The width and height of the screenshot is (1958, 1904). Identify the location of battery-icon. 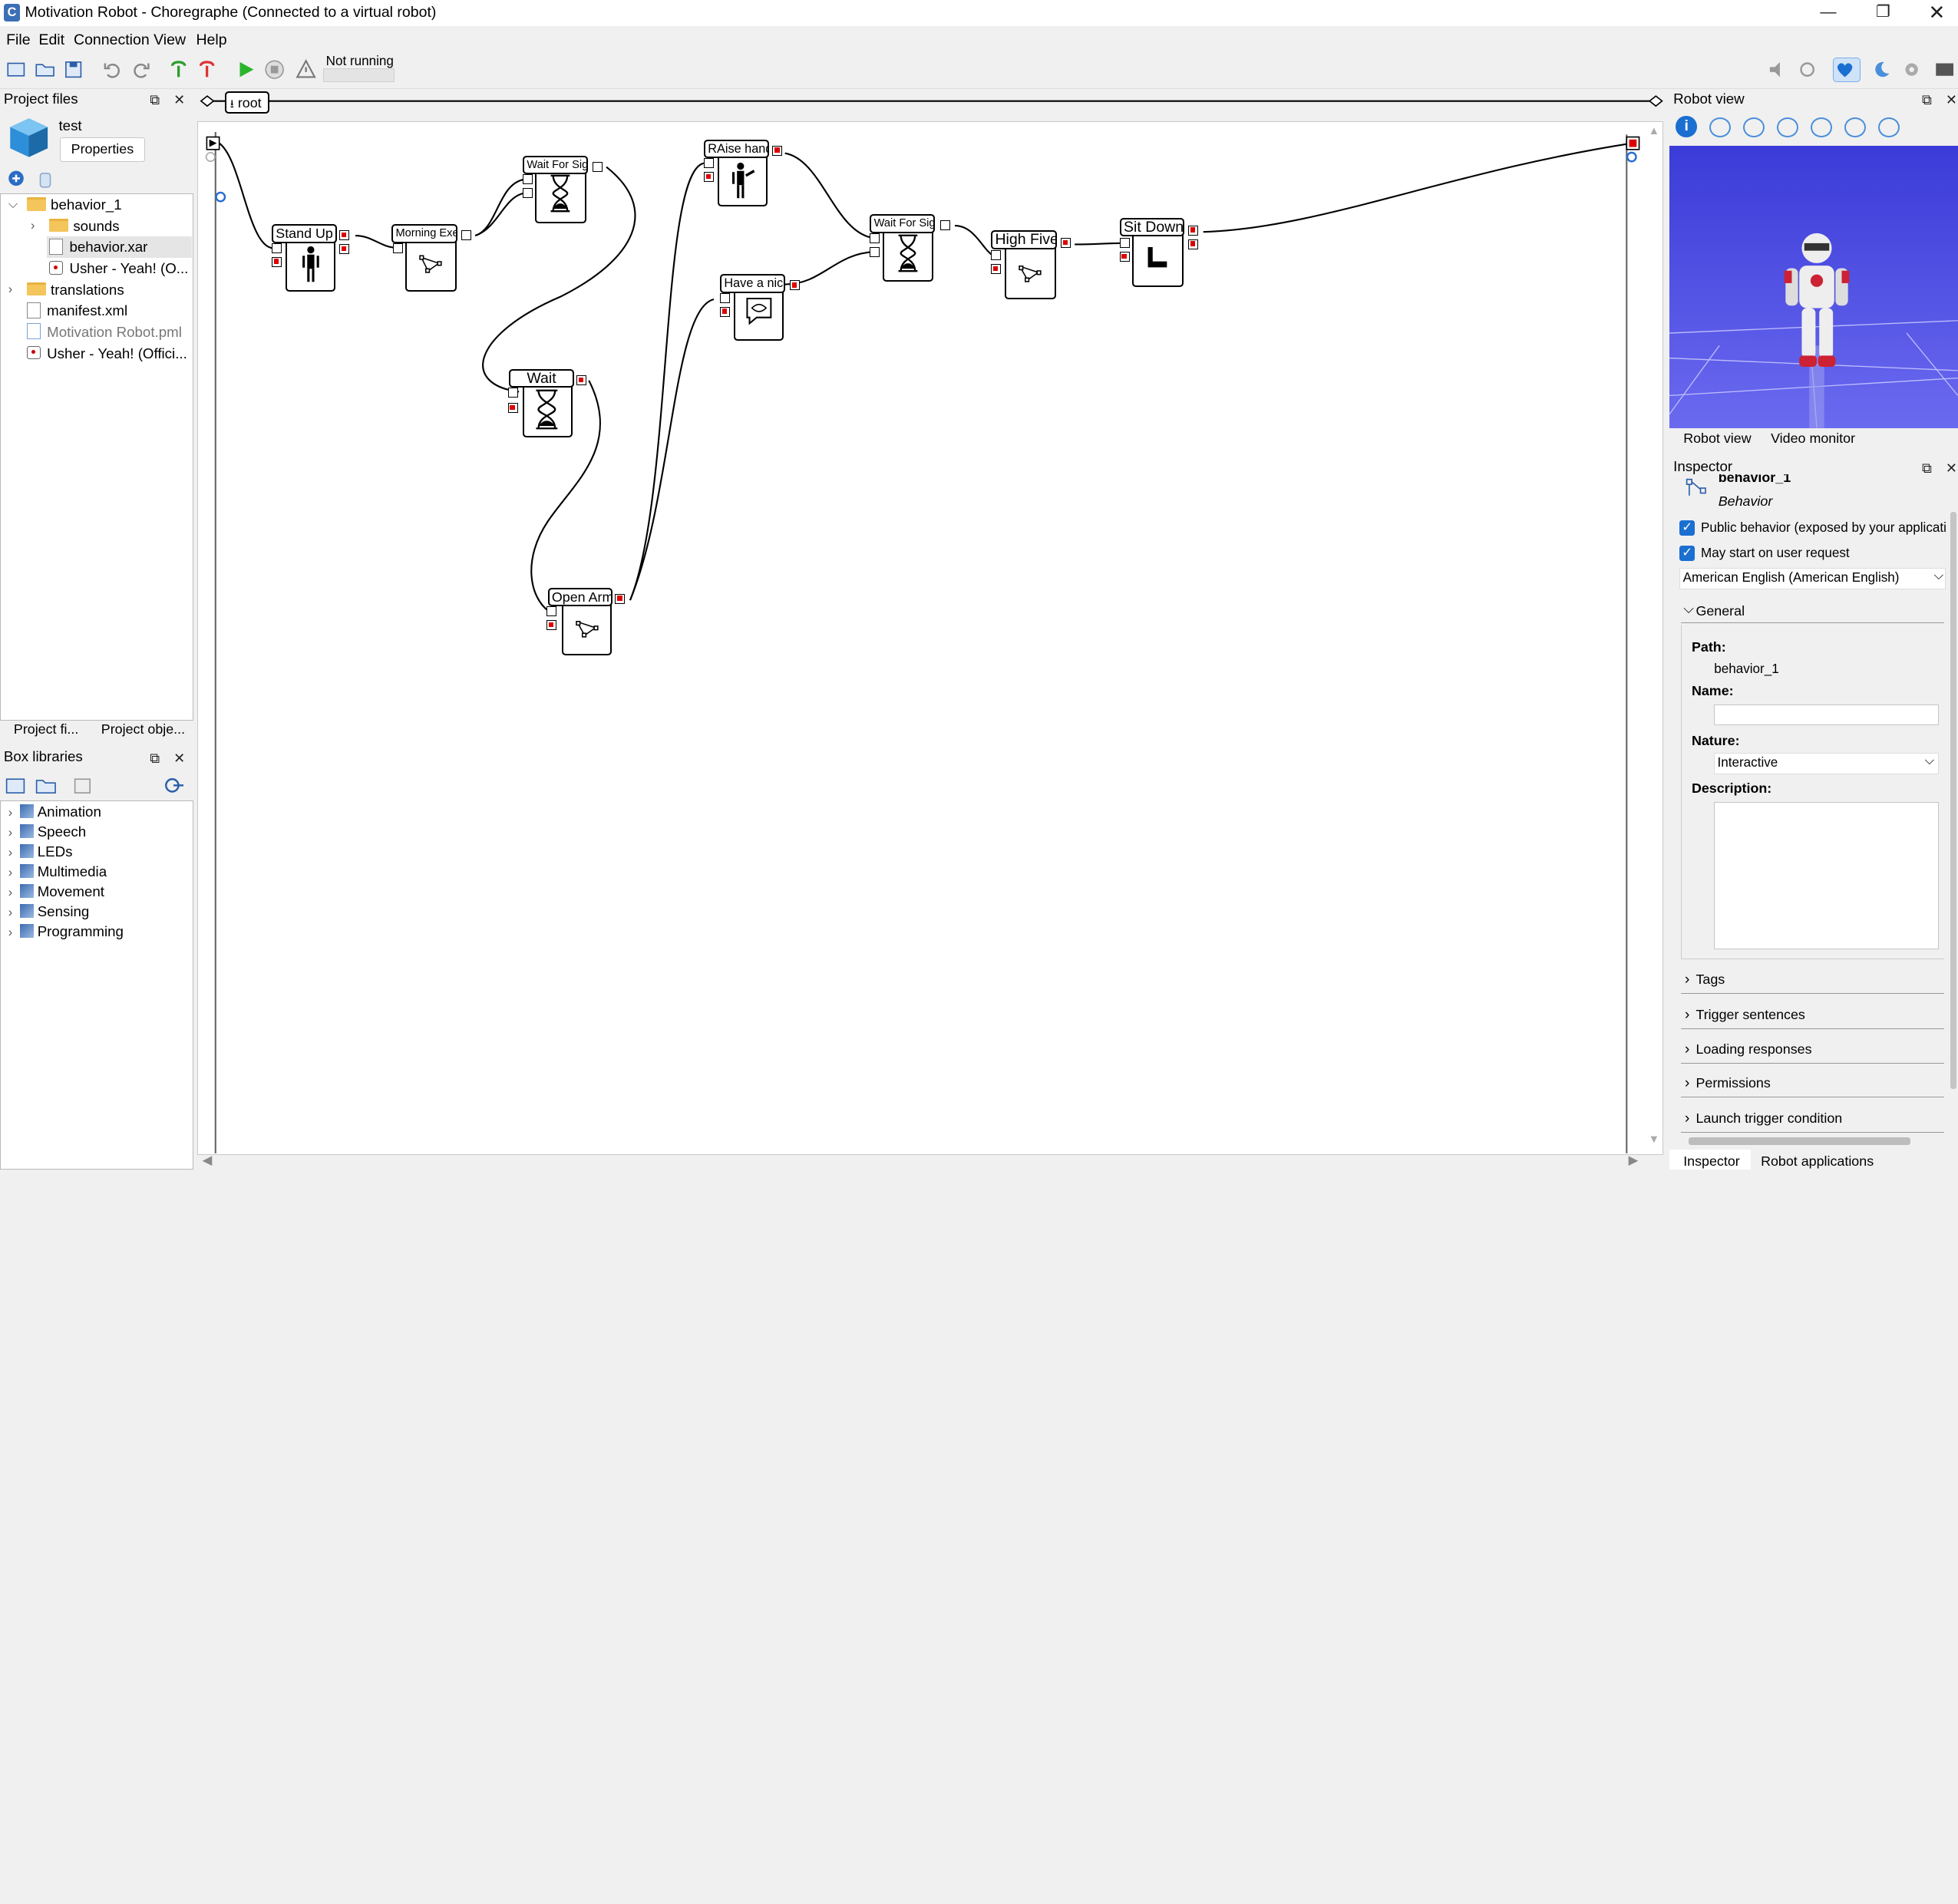
(1944, 70).